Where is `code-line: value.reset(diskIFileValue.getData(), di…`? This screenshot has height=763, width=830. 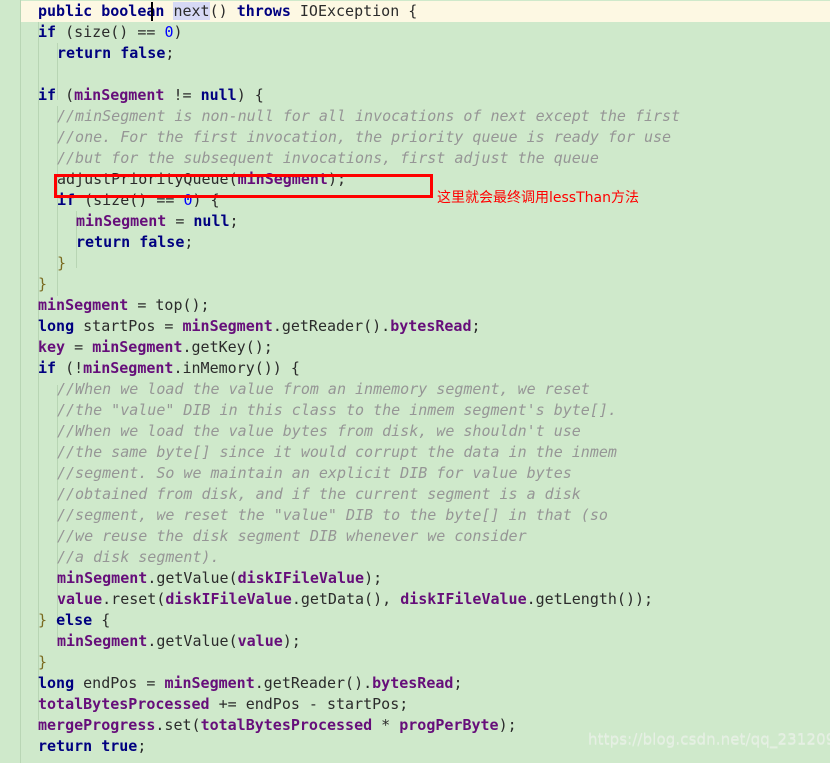
code-line: value.reset(diskIFileValue.getData(), di… is located at coordinates (415, 599).